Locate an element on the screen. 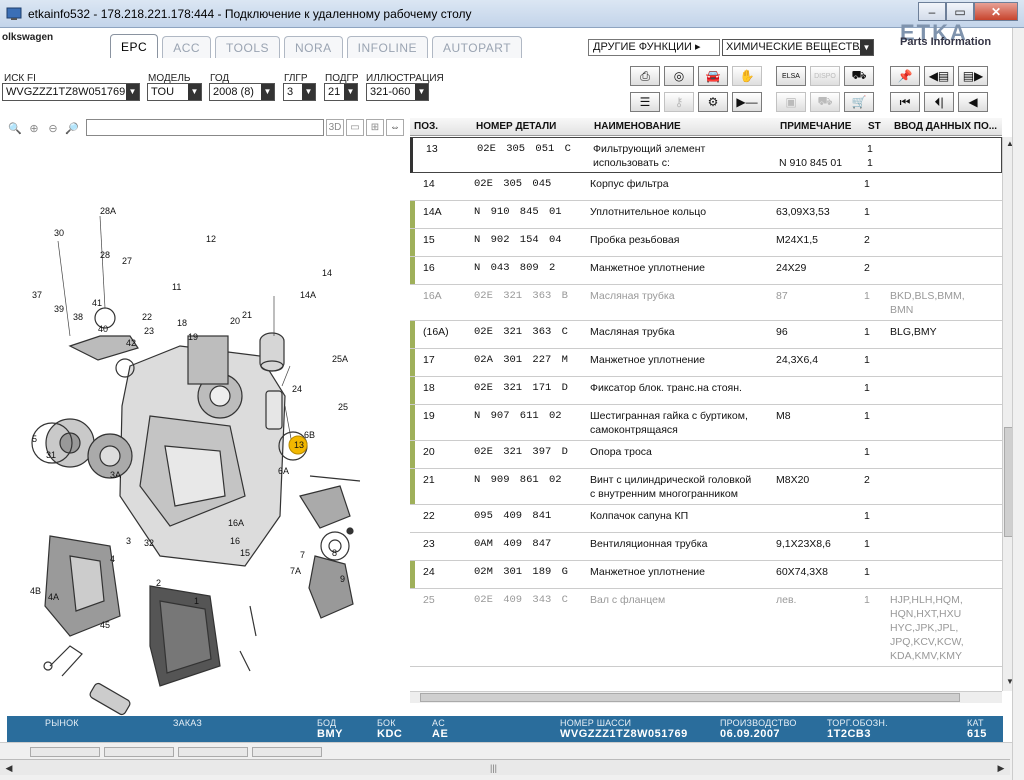 Image resolution: width=1024 pixels, height=780 pixels. zoom-out-icon: 🔍 is located at coordinates (15, 128).